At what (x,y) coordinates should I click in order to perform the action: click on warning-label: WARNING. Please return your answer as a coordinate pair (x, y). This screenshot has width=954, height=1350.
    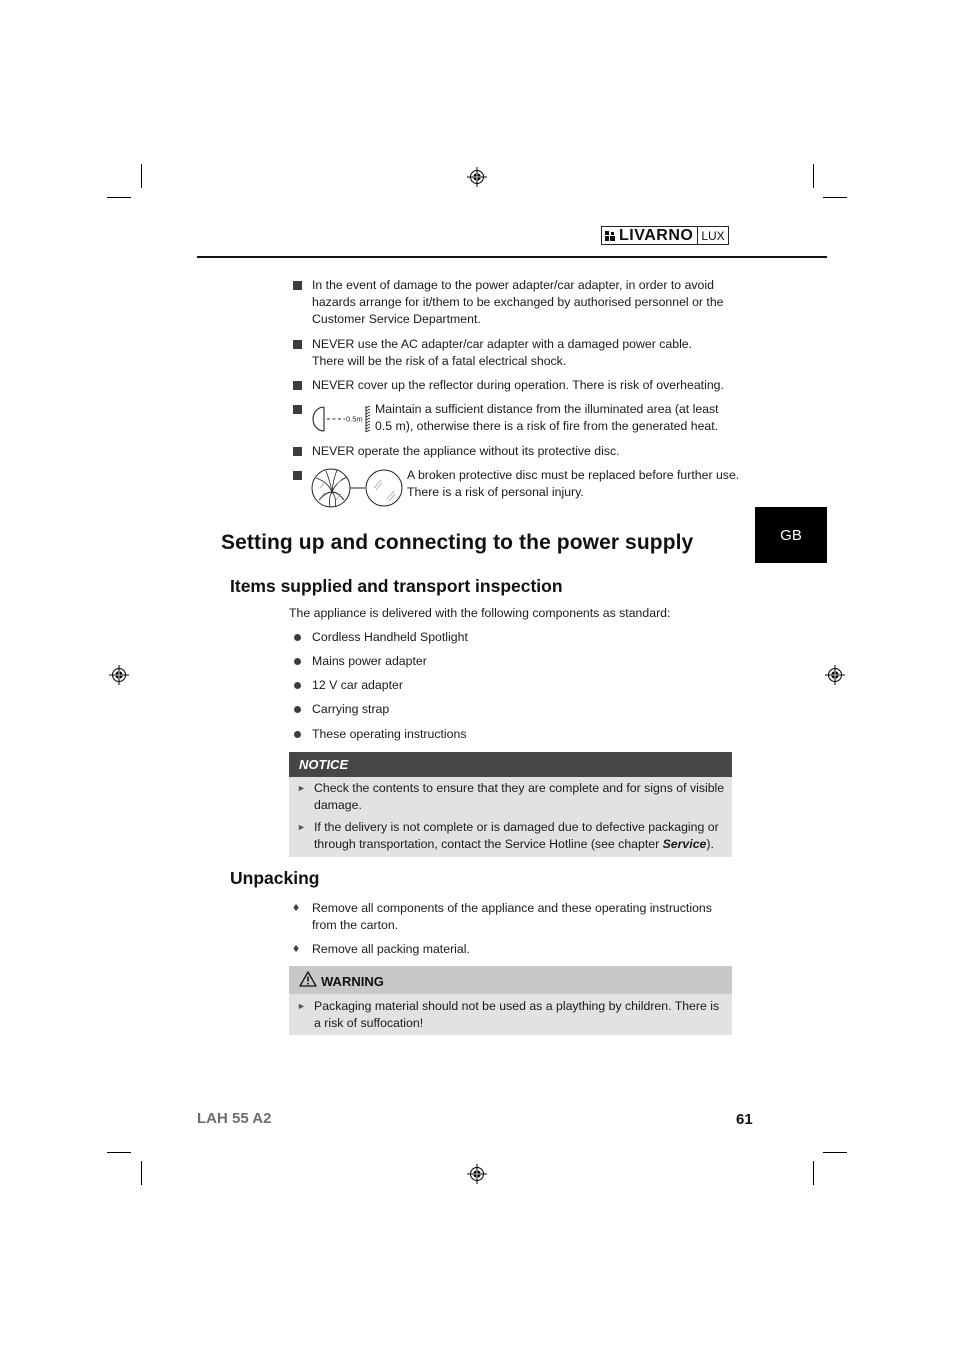
    Looking at the image, I should click on (352, 981).